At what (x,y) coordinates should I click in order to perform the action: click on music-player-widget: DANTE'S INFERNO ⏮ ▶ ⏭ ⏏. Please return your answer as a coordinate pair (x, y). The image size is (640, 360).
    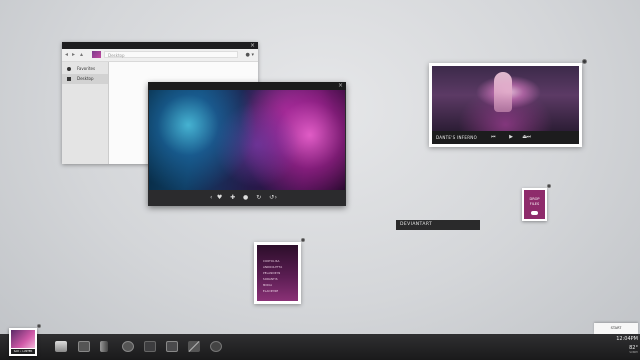
    Looking at the image, I should click on (505, 105).